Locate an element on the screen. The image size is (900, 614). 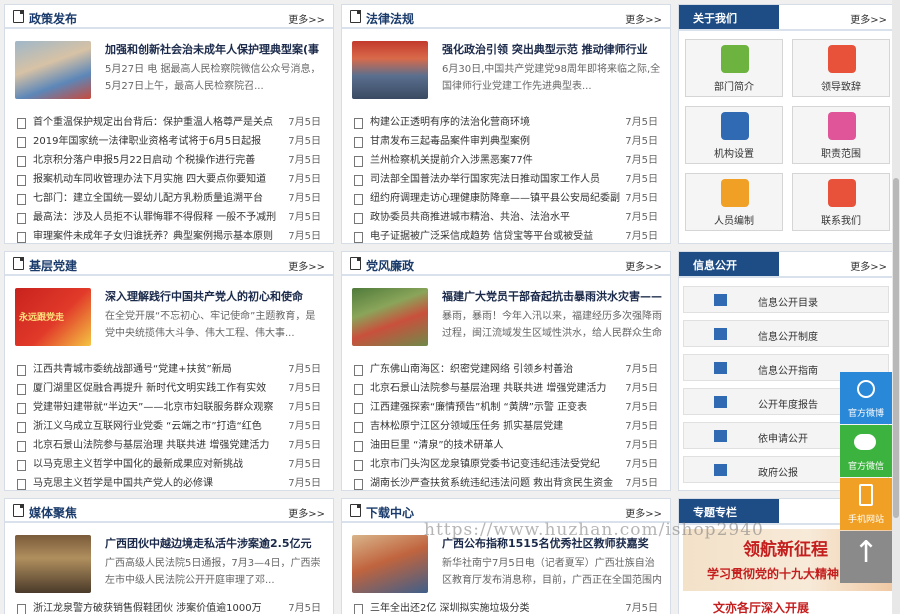
news-item: 首个重温保护规定出台背后：保护重温人格尊严是关点 7月5日 is located at coordinates (169, 122).